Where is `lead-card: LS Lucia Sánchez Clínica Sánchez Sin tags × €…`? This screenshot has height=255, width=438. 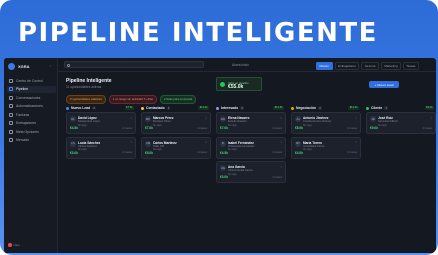
lead-card: LS Lucia Sánchez Clínica Sánchez Sin tags × €… is located at coordinates (101, 147).